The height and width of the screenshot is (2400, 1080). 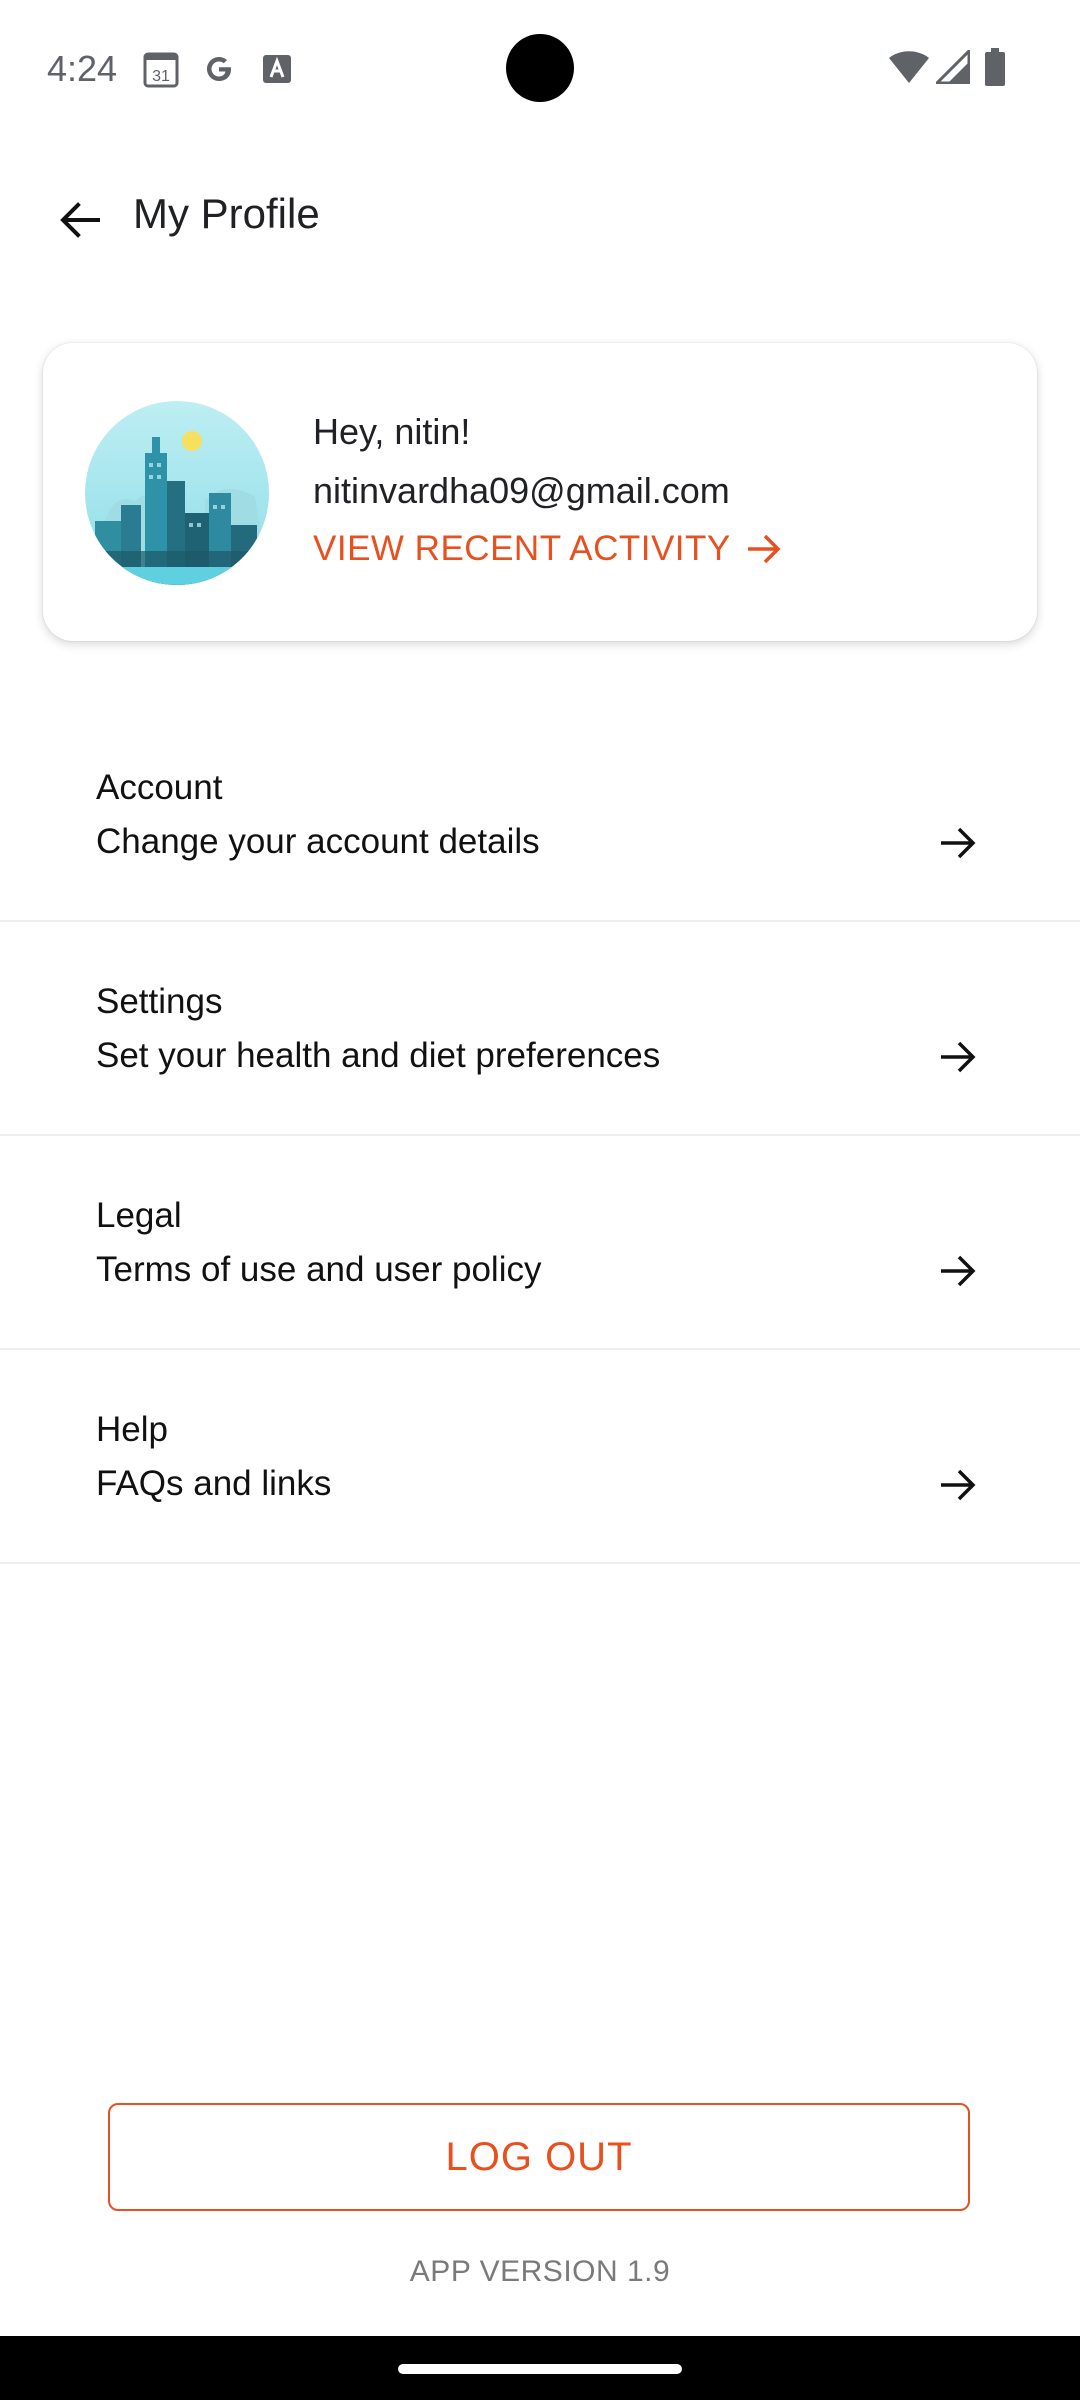 What do you see at coordinates (277, 71) in the screenshot?
I see `text-a-icon` at bounding box center [277, 71].